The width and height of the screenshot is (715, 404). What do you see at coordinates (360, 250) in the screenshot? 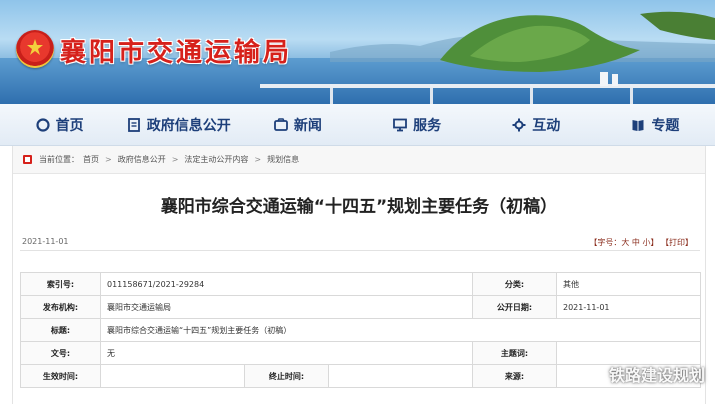
I see `divider` at bounding box center [360, 250].